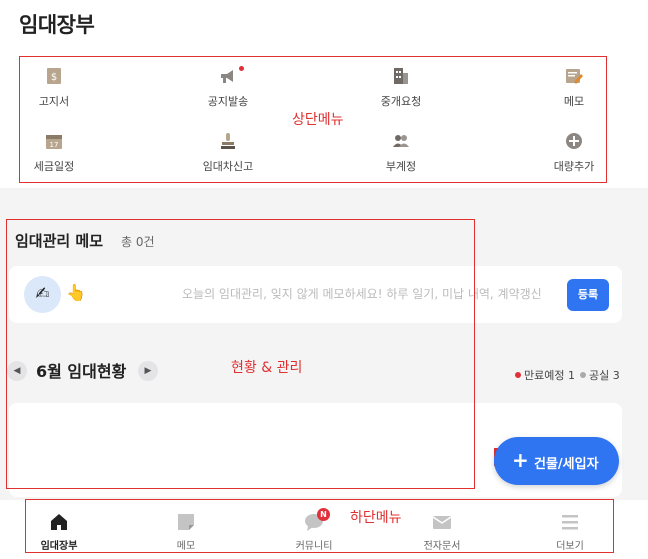  I want to click on top-menu-annotation: 상단메뉴, so click(318, 120).